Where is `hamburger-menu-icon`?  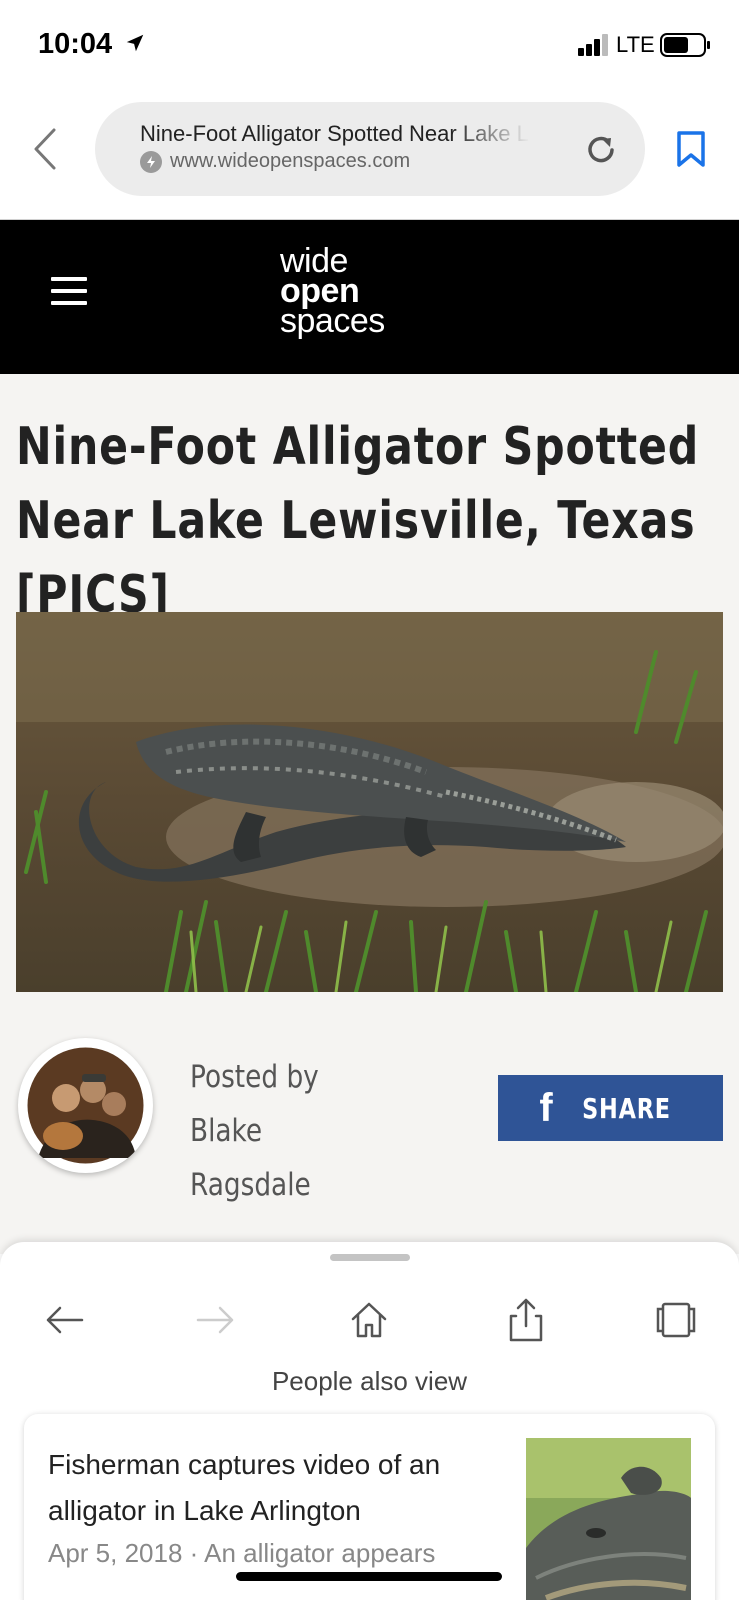
hamburger-menu-icon is located at coordinates (69, 291).